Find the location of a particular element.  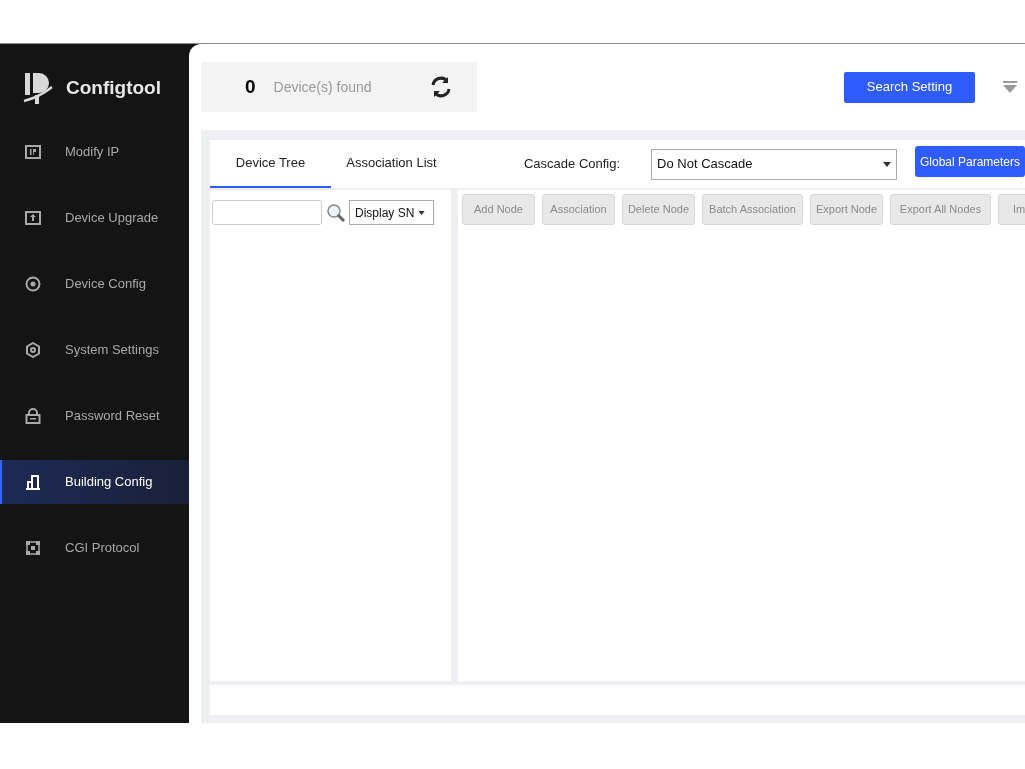

sidebar-item: Password Reset is located at coordinates (94, 416).